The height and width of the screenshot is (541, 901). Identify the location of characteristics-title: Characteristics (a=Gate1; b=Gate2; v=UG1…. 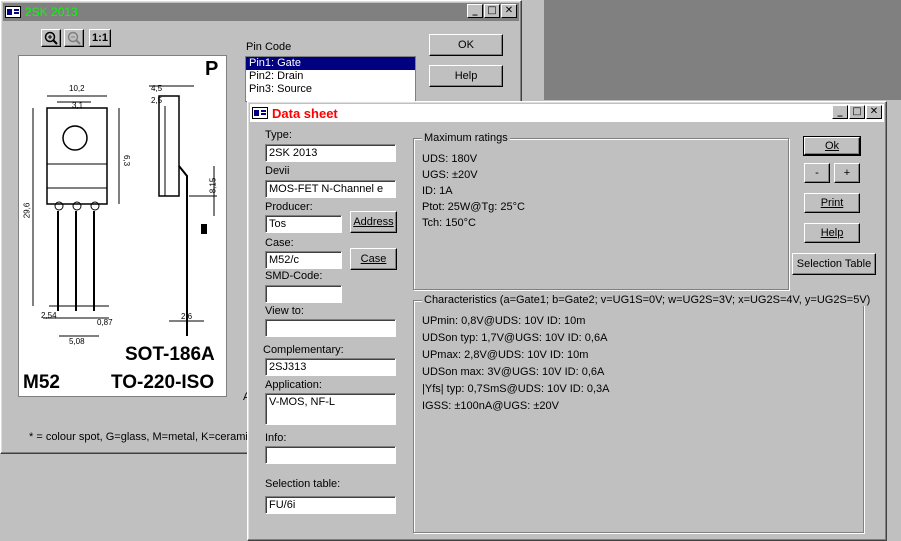
(647, 300).